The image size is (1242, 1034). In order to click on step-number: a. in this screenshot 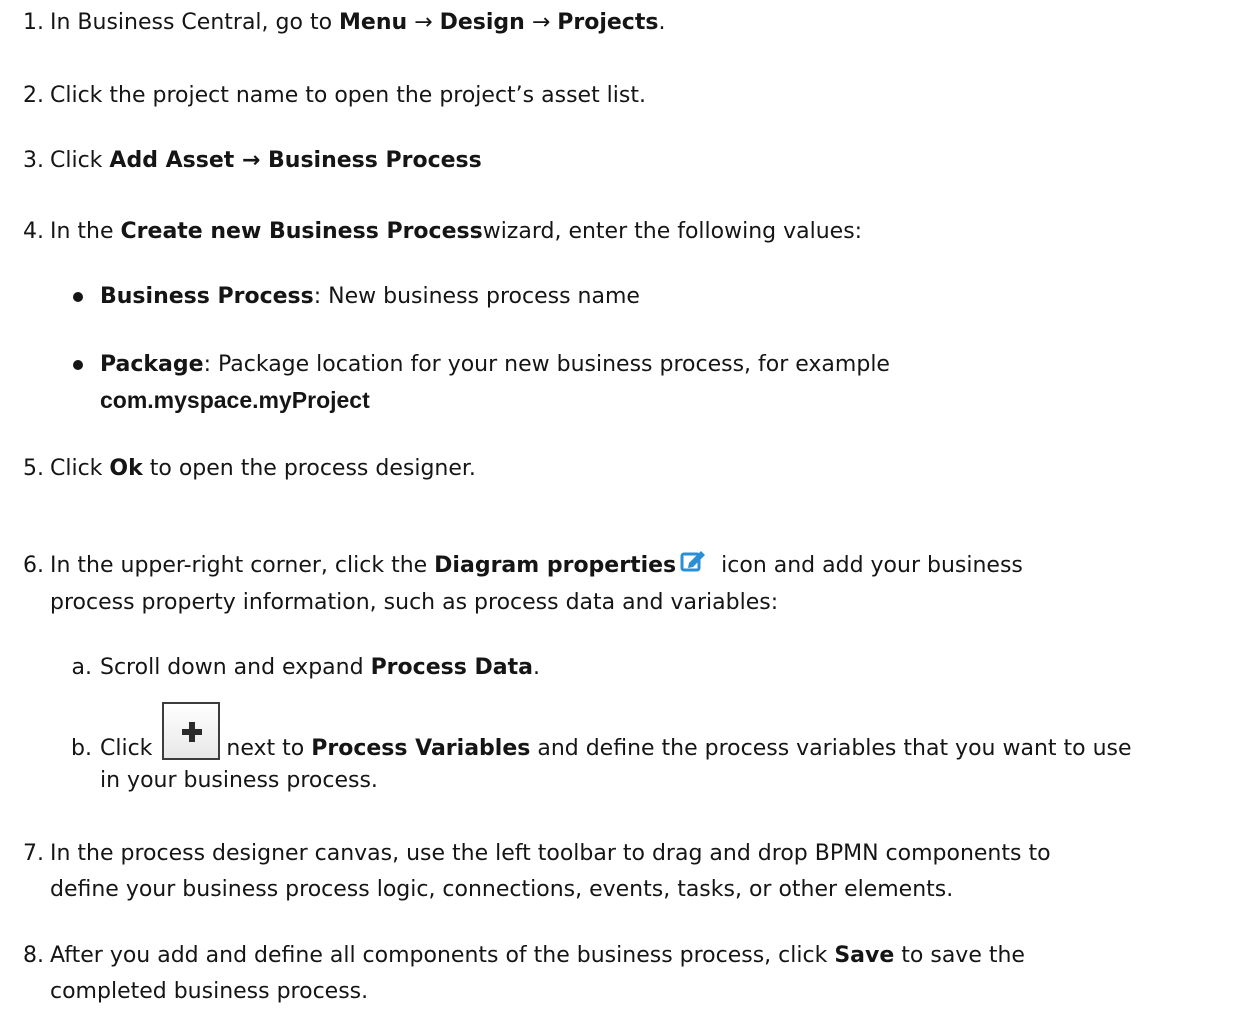, I will do `click(81, 667)`.